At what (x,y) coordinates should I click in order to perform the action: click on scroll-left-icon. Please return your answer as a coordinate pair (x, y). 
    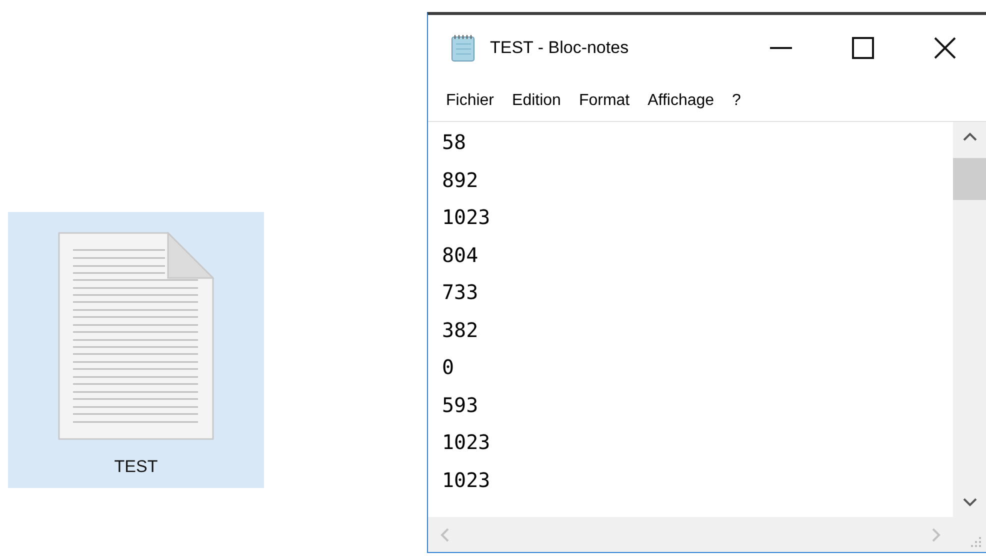
    Looking at the image, I should click on (445, 535).